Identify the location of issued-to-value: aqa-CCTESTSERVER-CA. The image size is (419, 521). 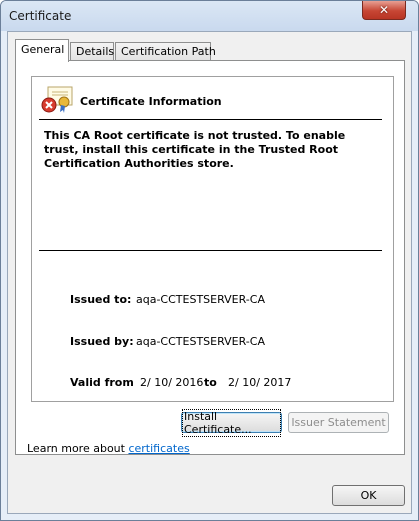
(200, 299).